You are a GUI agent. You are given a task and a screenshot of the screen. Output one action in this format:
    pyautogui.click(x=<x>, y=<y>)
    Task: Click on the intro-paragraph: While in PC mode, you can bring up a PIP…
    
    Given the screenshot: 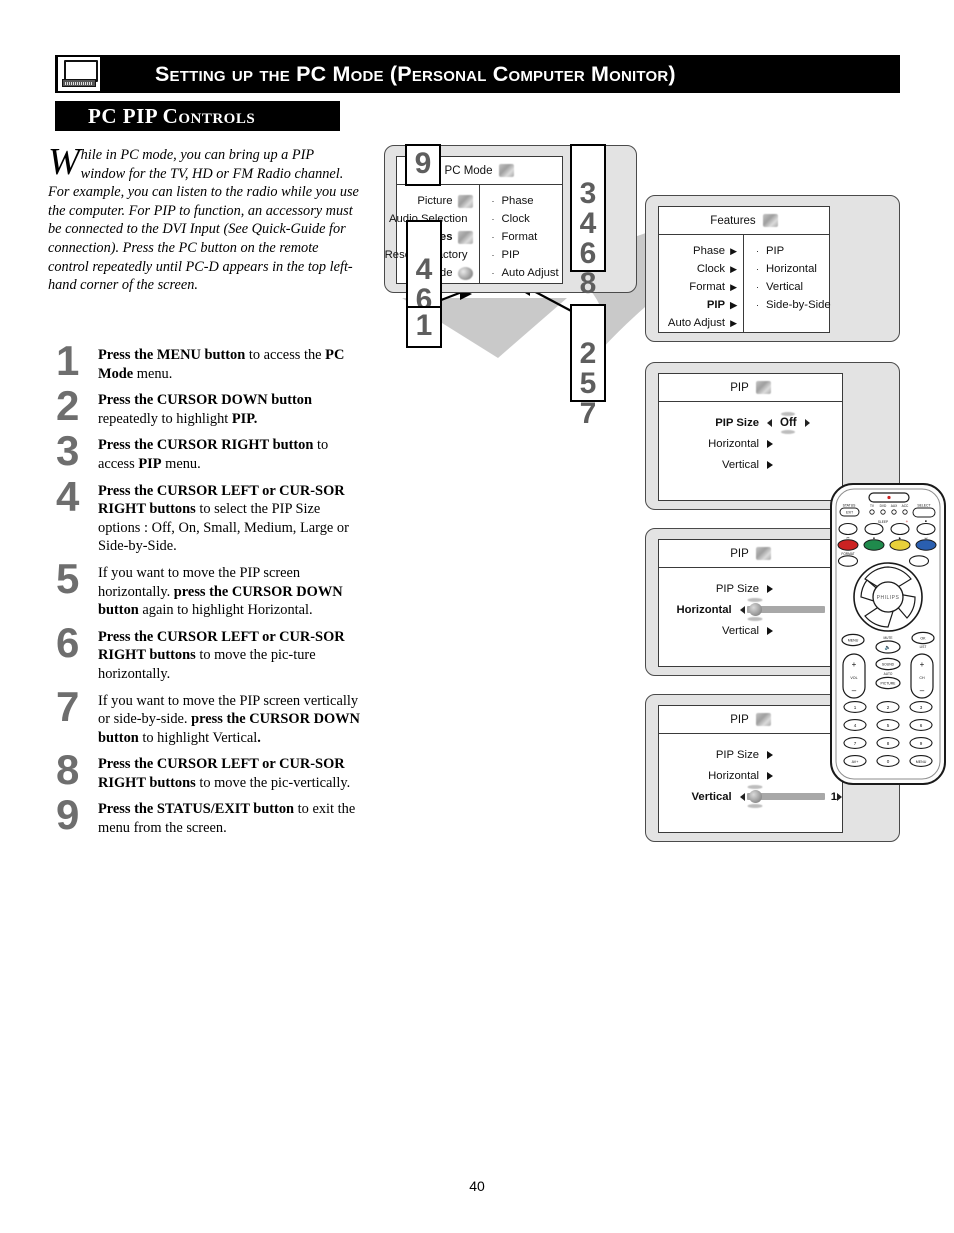 What is the action you would take?
    pyautogui.click(x=204, y=219)
    